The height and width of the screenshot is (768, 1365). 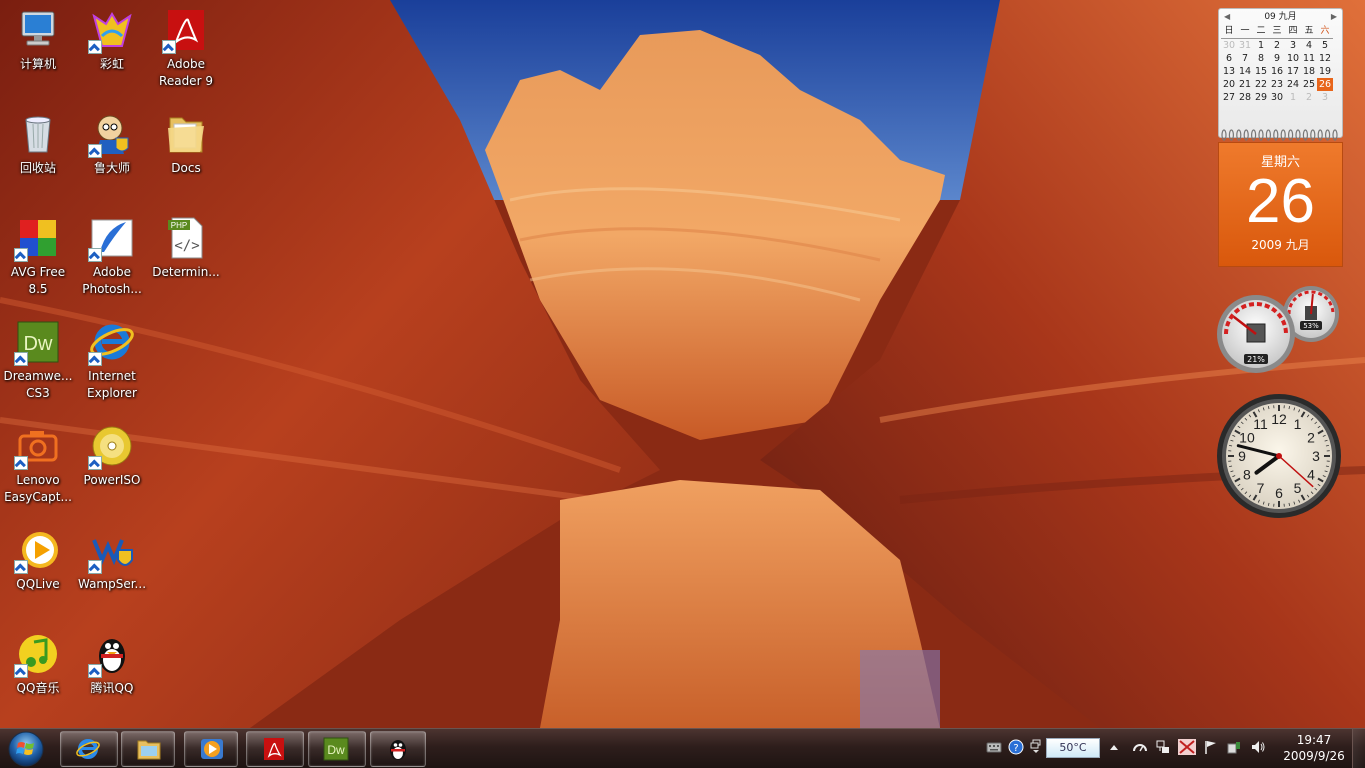 I want to click on speedometer-icon, so click(x=1140, y=747).